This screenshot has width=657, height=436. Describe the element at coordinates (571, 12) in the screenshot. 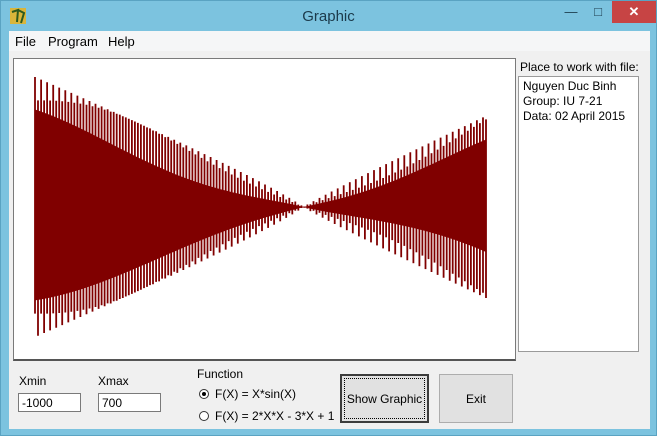

I see `minimize-button: —` at that location.